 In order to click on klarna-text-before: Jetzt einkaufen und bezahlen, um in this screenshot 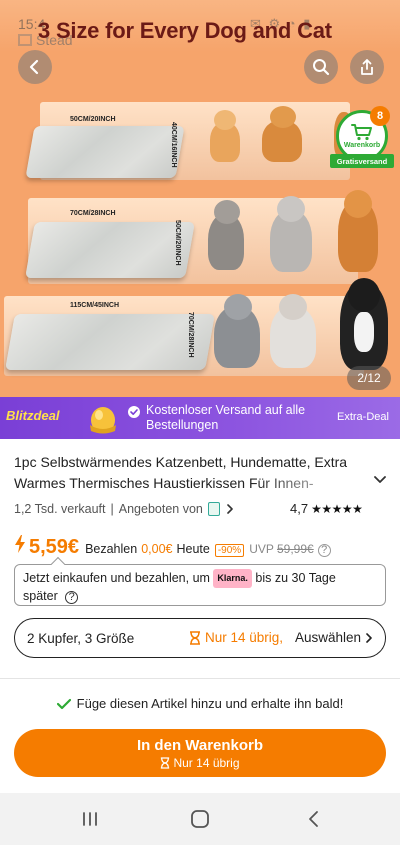, I will do `click(116, 578)`.